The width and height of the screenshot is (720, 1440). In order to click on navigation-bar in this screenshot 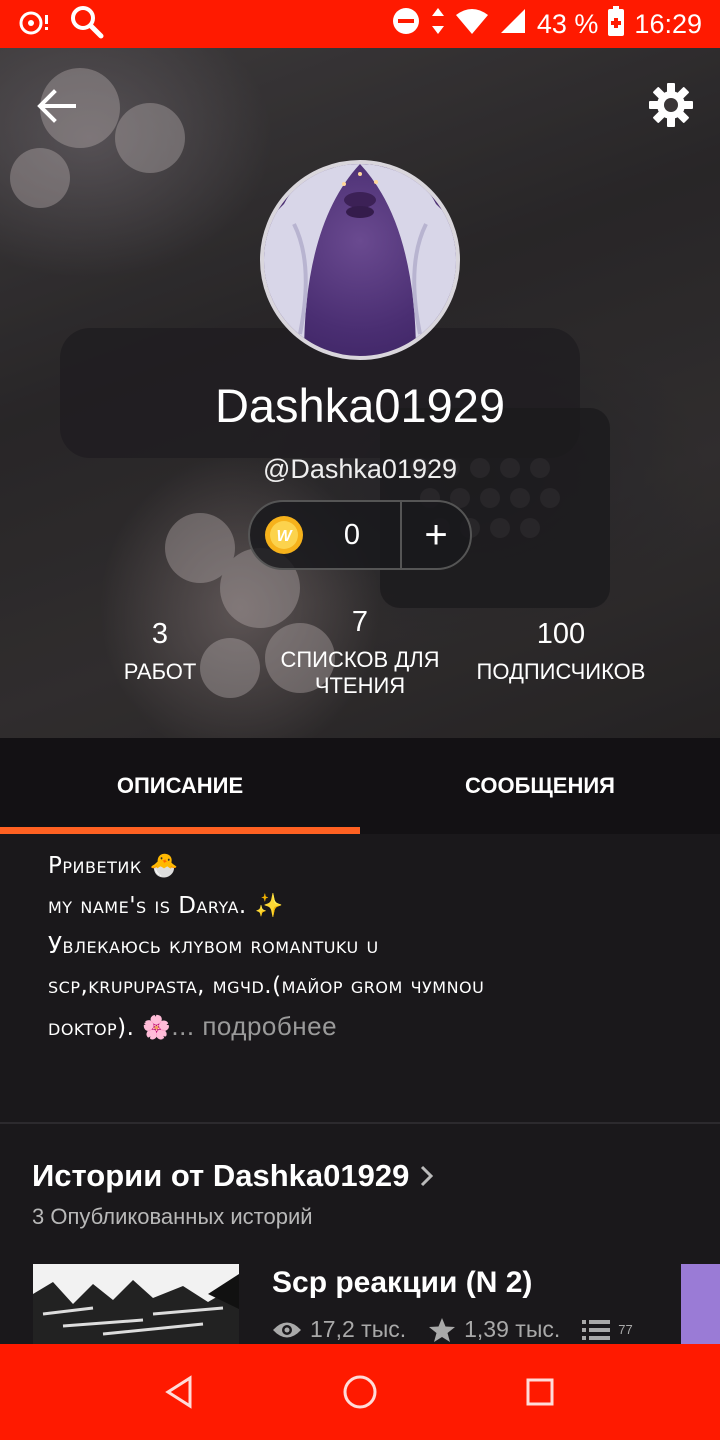, I will do `click(360, 1392)`.